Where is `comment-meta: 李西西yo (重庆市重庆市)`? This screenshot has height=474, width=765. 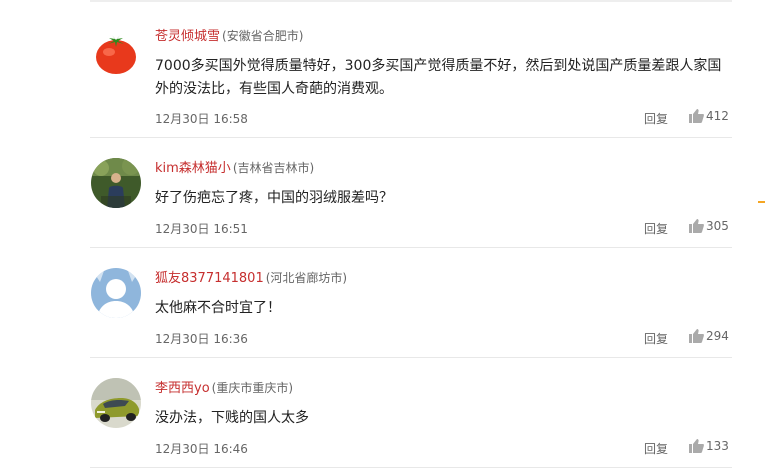 comment-meta: 李西西yo (重庆市重庆市) is located at coordinates (224, 386).